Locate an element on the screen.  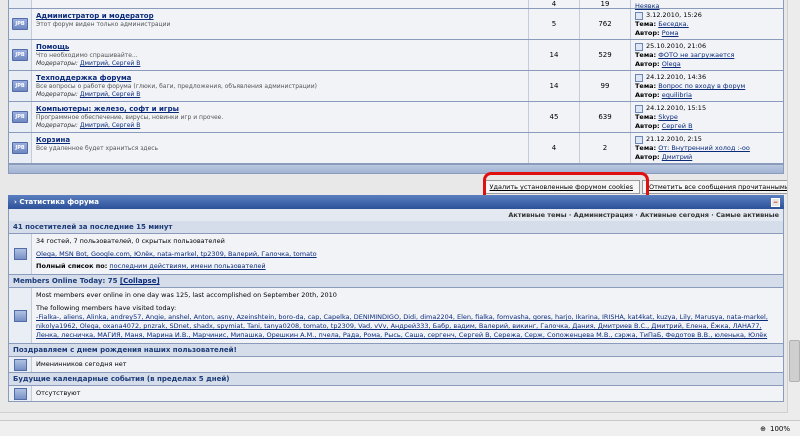
last-post-date: 25.10.2010, 21:06 is located at coordinates (676, 46).